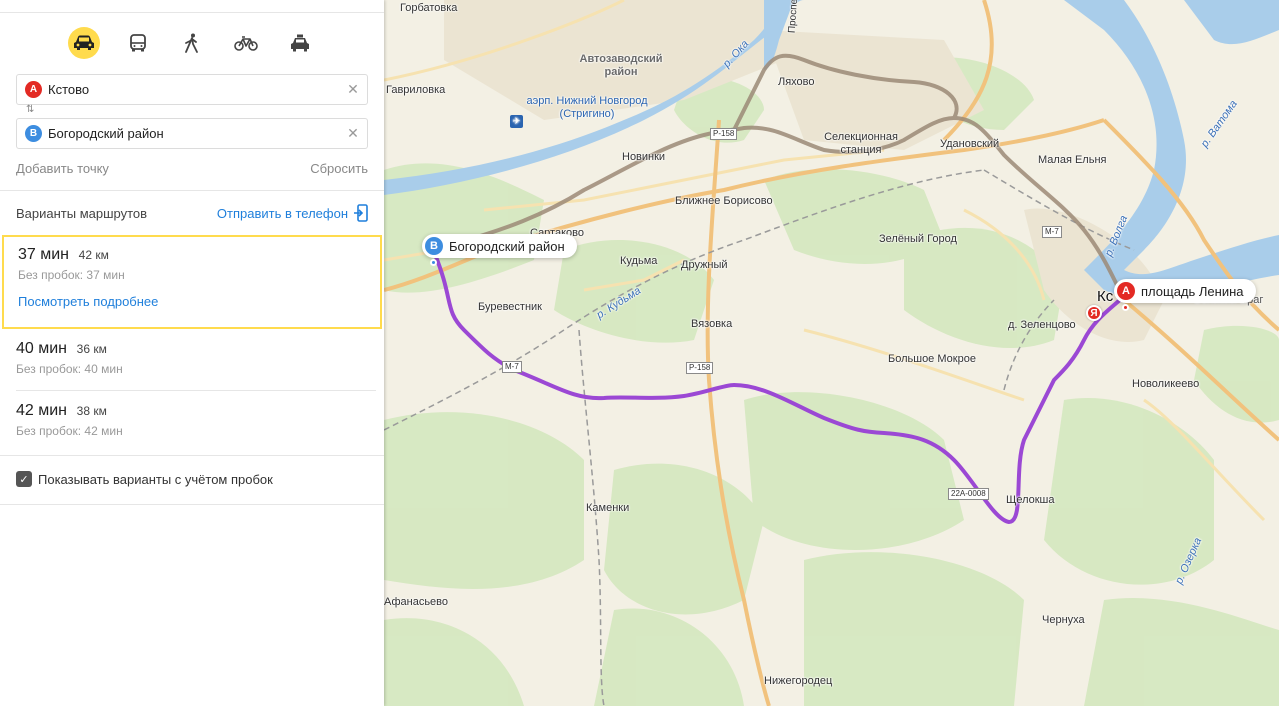 The height and width of the screenshot is (706, 1279). What do you see at coordinates (1105, 296) in the screenshot?
I see `city-label: Кс` at bounding box center [1105, 296].